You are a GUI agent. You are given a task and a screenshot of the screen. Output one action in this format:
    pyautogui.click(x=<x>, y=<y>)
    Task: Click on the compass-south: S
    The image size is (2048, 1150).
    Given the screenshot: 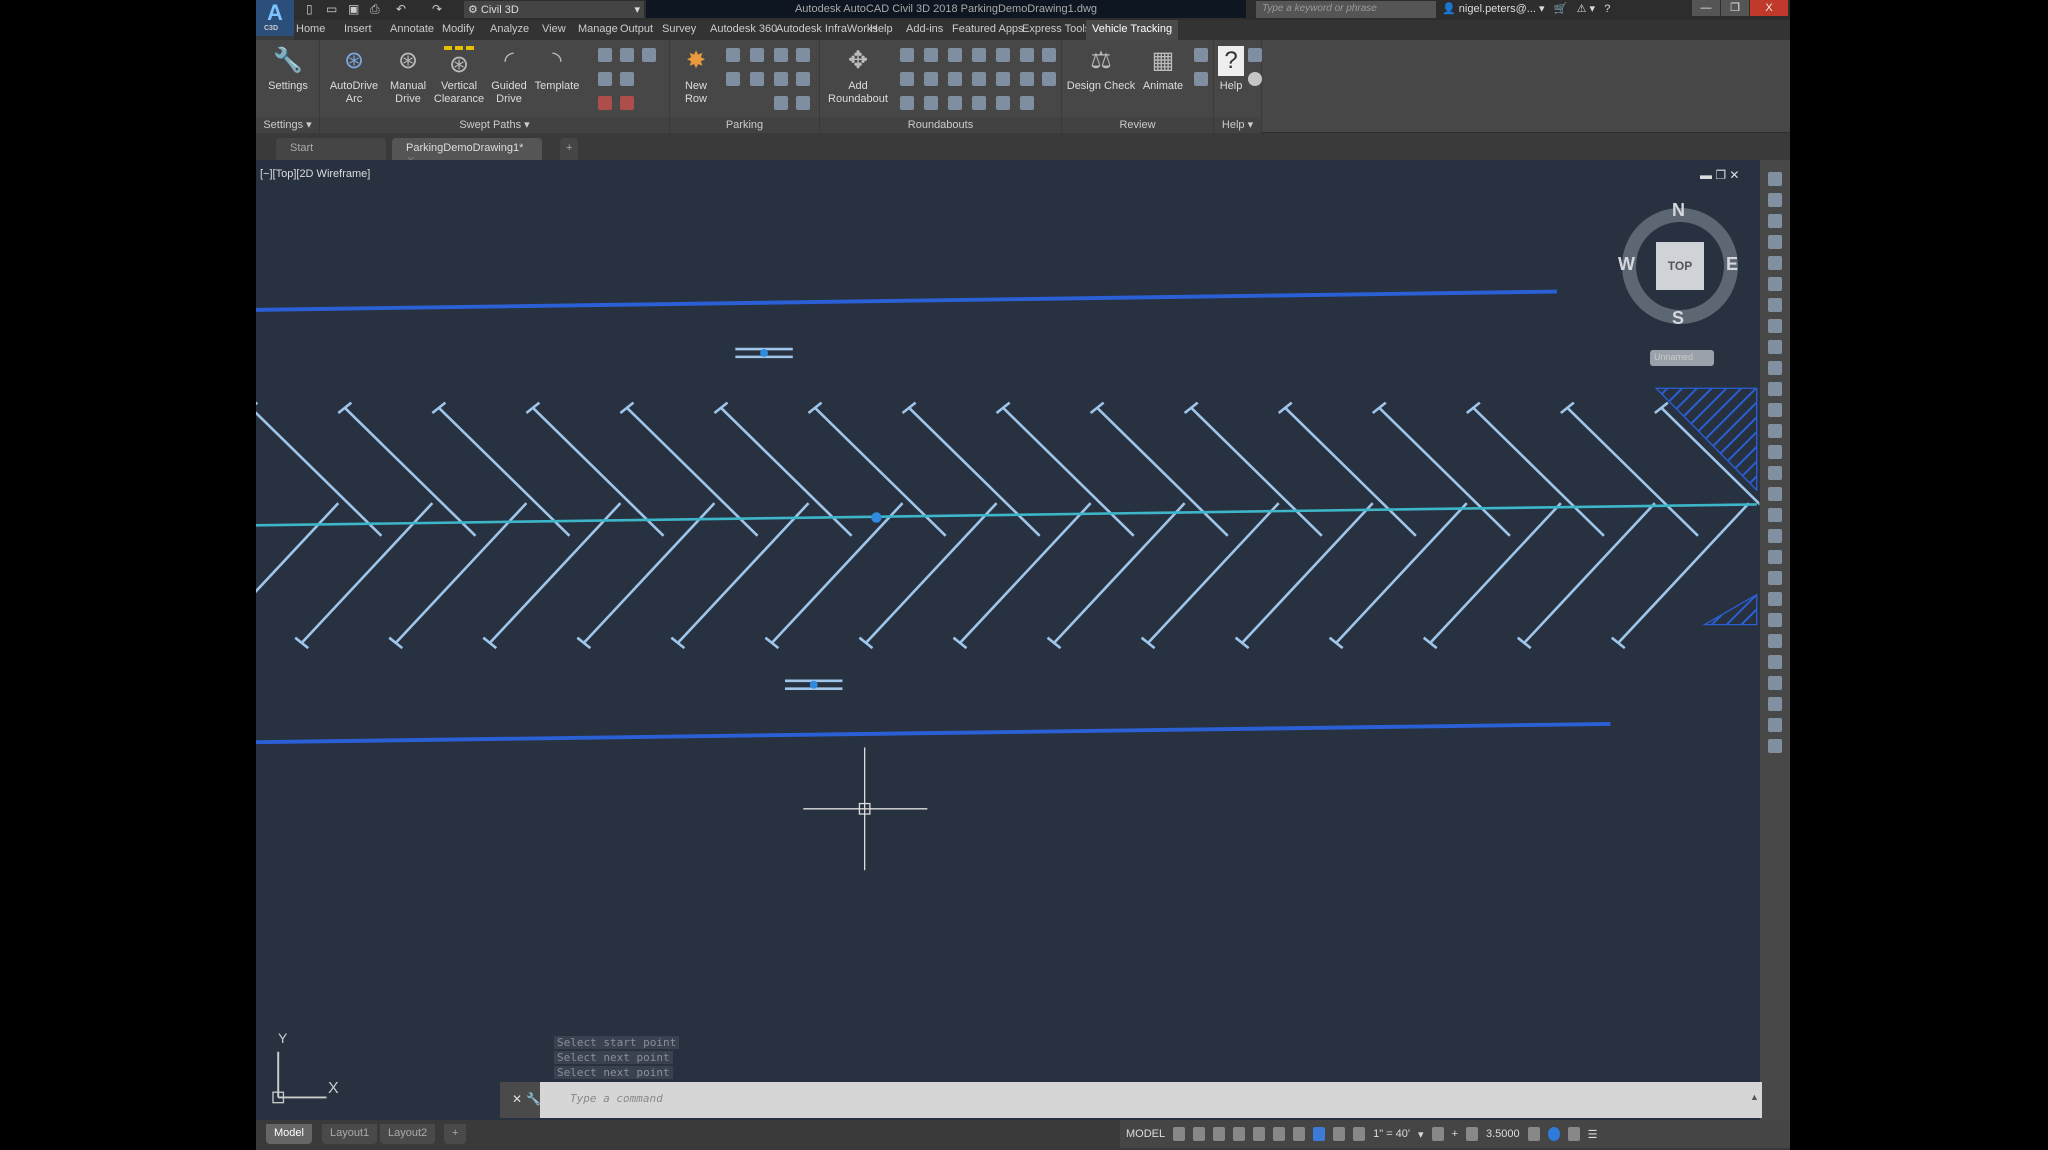 What is the action you would take?
    pyautogui.click(x=1678, y=318)
    